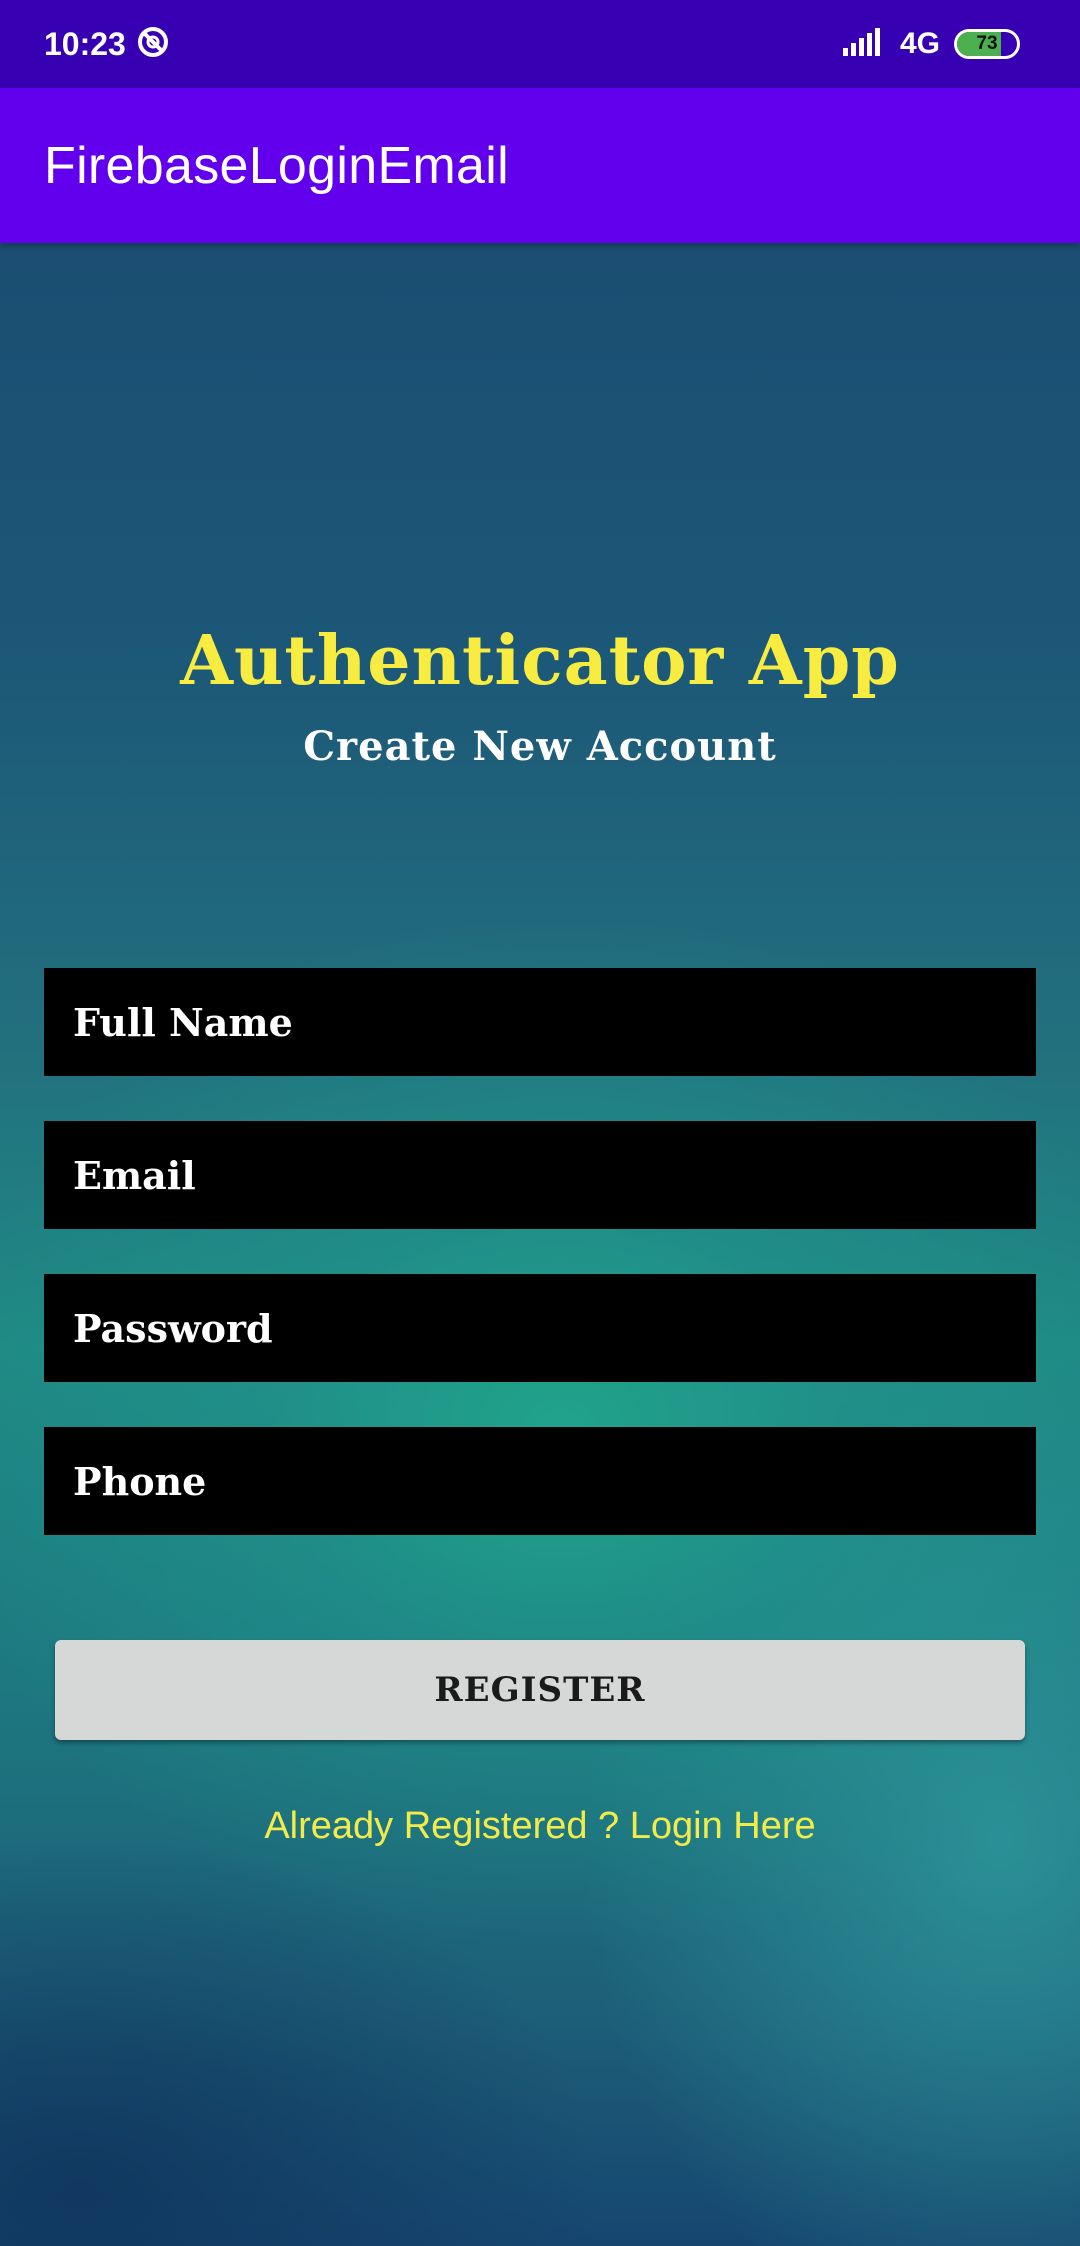 Image resolution: width=1080 pixels, height=2246 pixels. What do you see at coordinates (554, 1328) in the screenshot?
I see `password-input` at bounding box center [554, 1328].